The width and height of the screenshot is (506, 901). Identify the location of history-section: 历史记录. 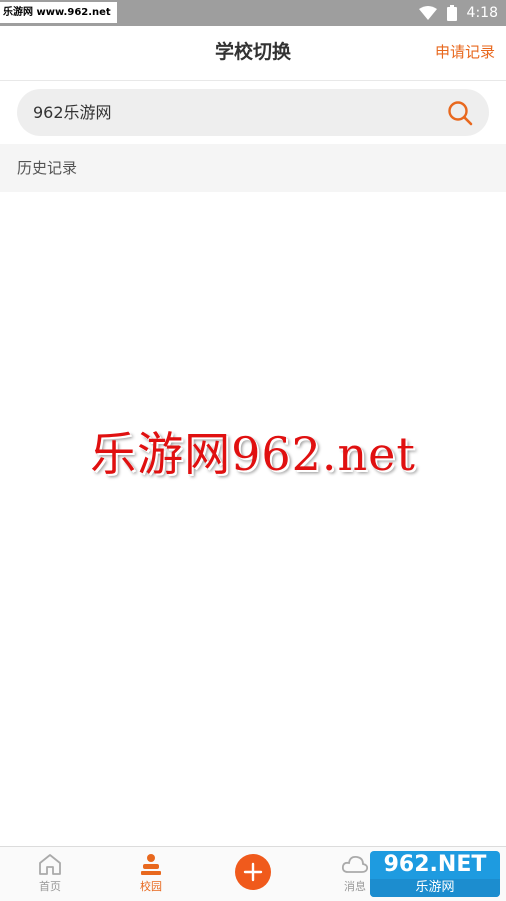
(253, 168).